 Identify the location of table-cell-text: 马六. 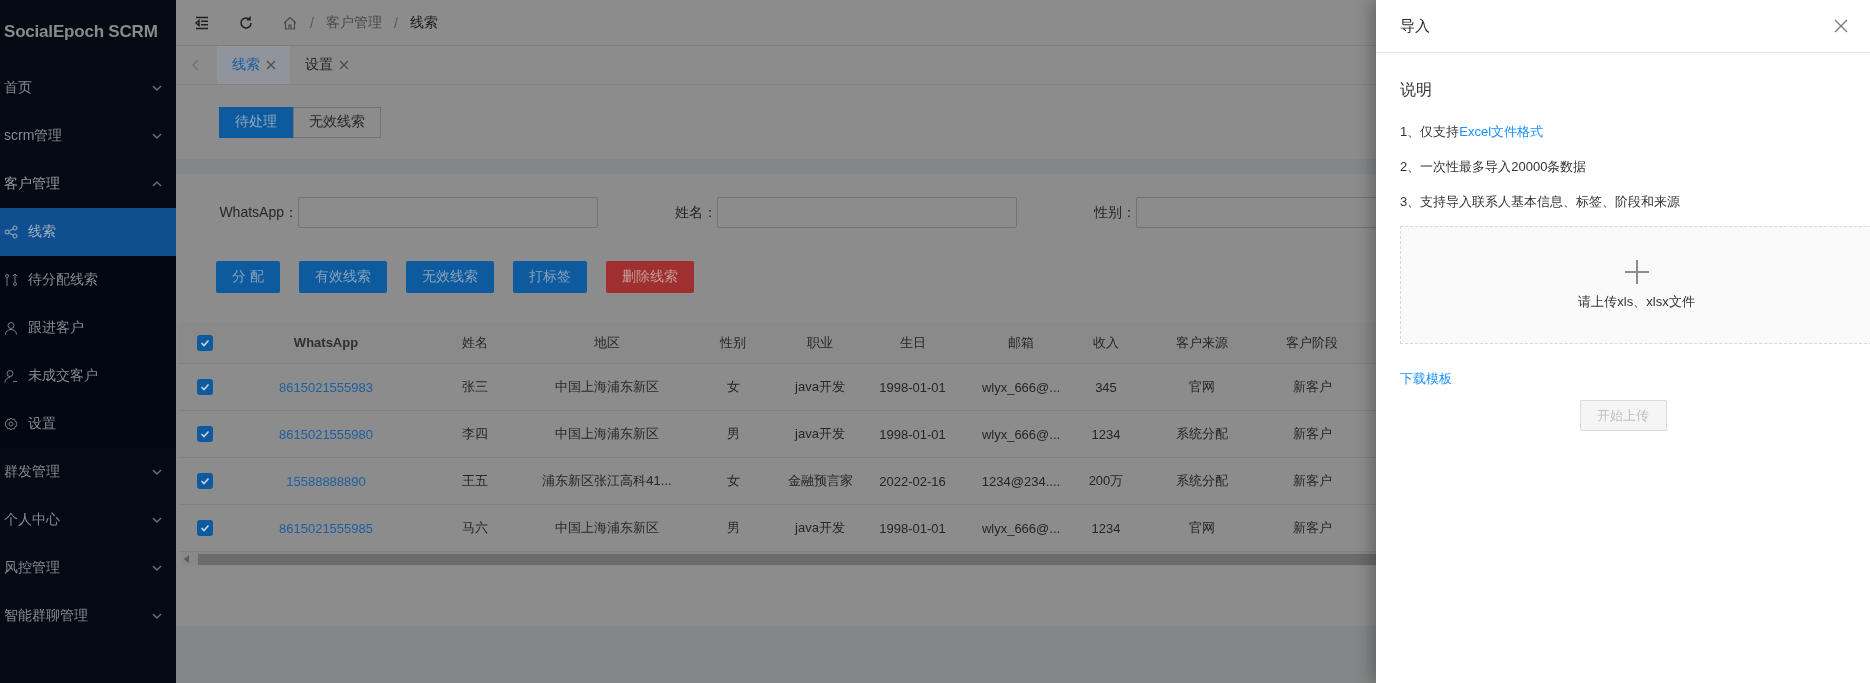
(475, 528).